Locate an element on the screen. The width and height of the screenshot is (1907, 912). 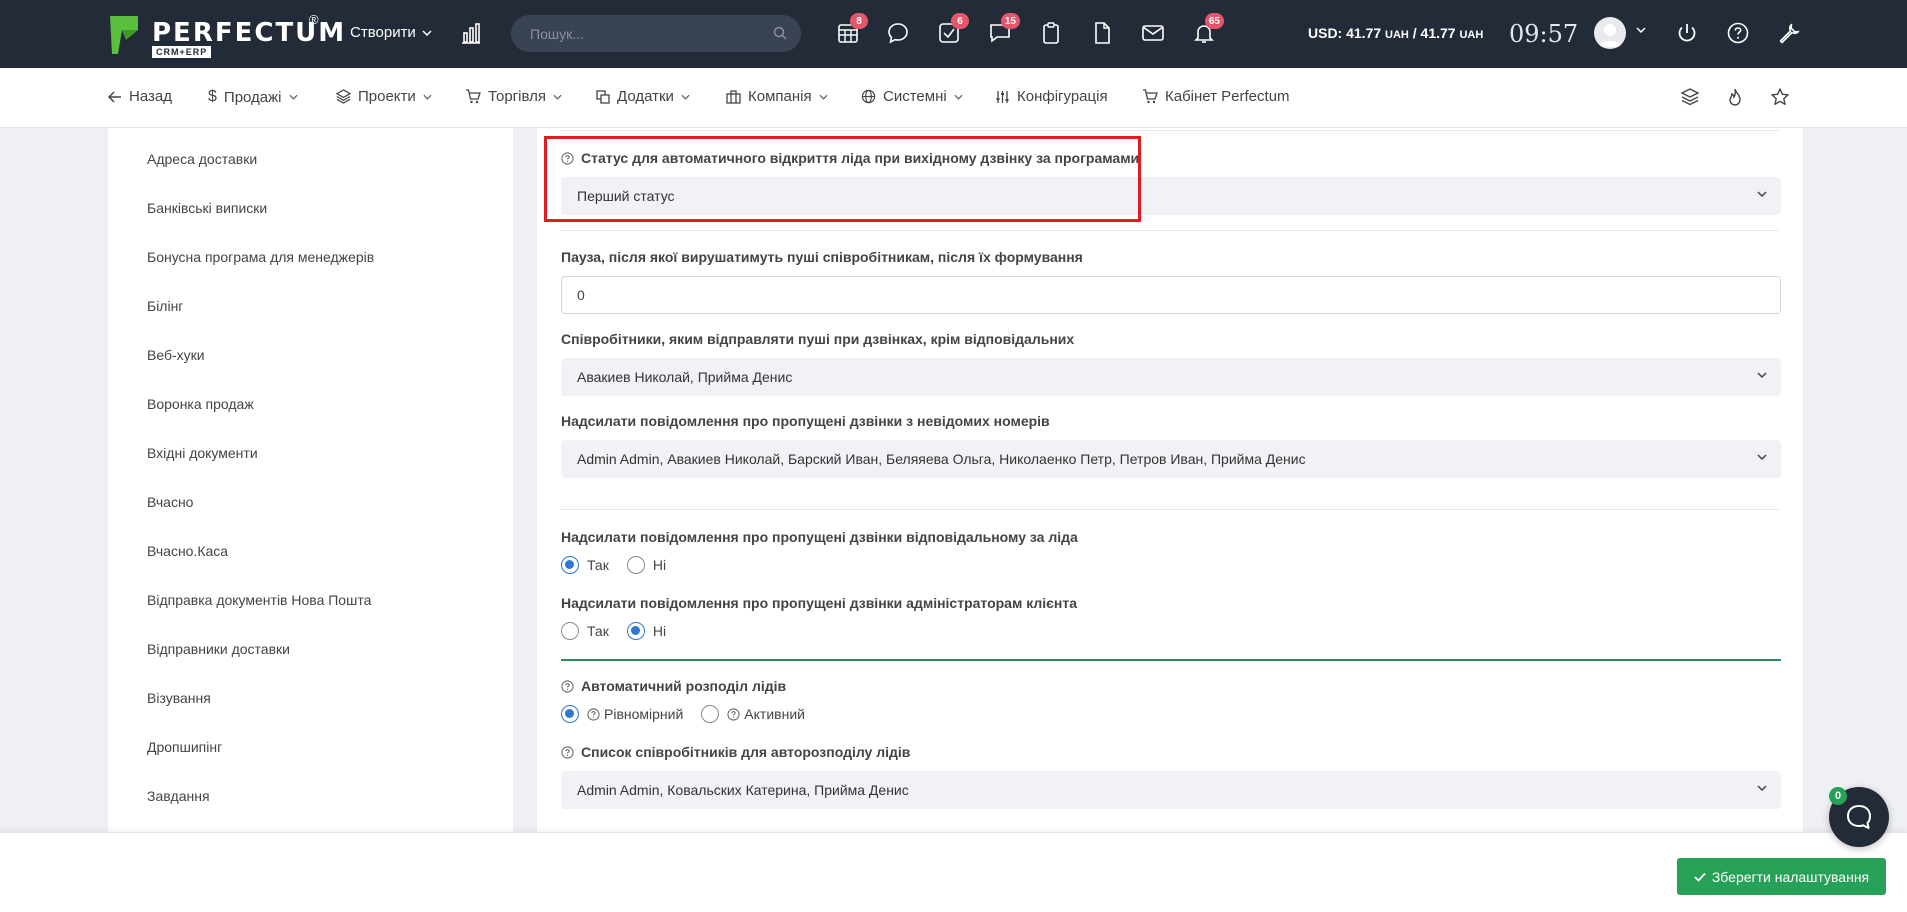
copy-icon is located at coordinates (603, 96).